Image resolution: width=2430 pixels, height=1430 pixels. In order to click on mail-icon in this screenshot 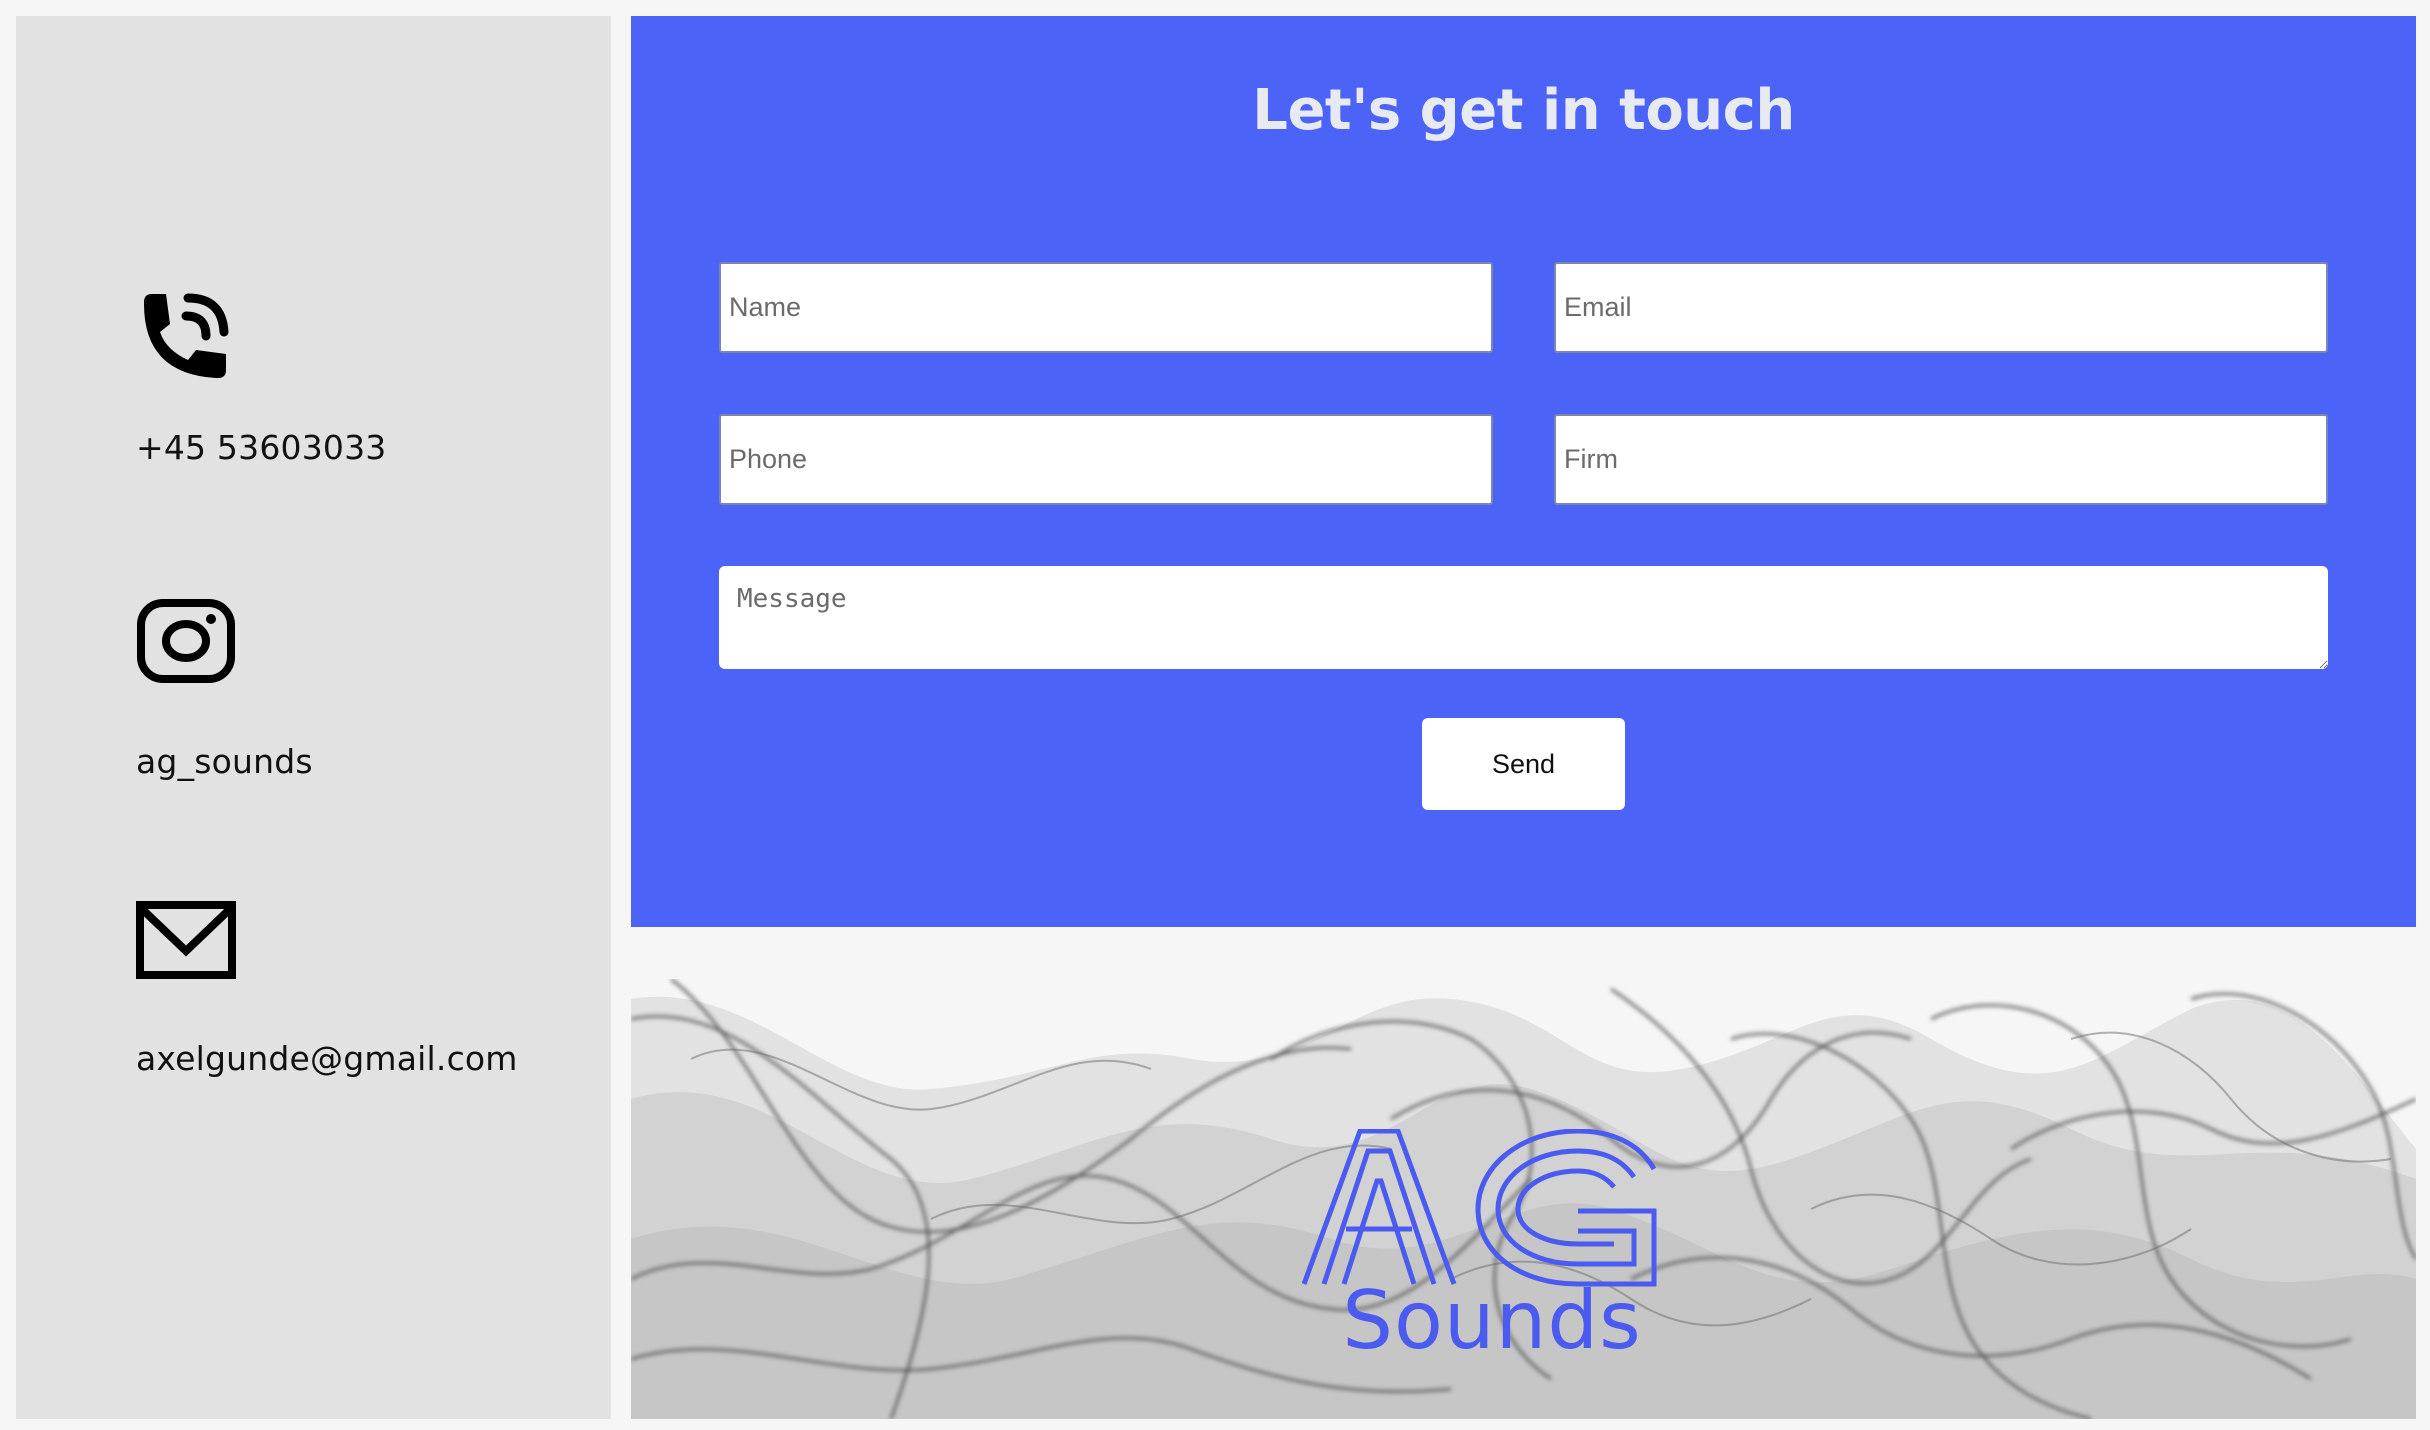, I will do `click(186, 945)`.